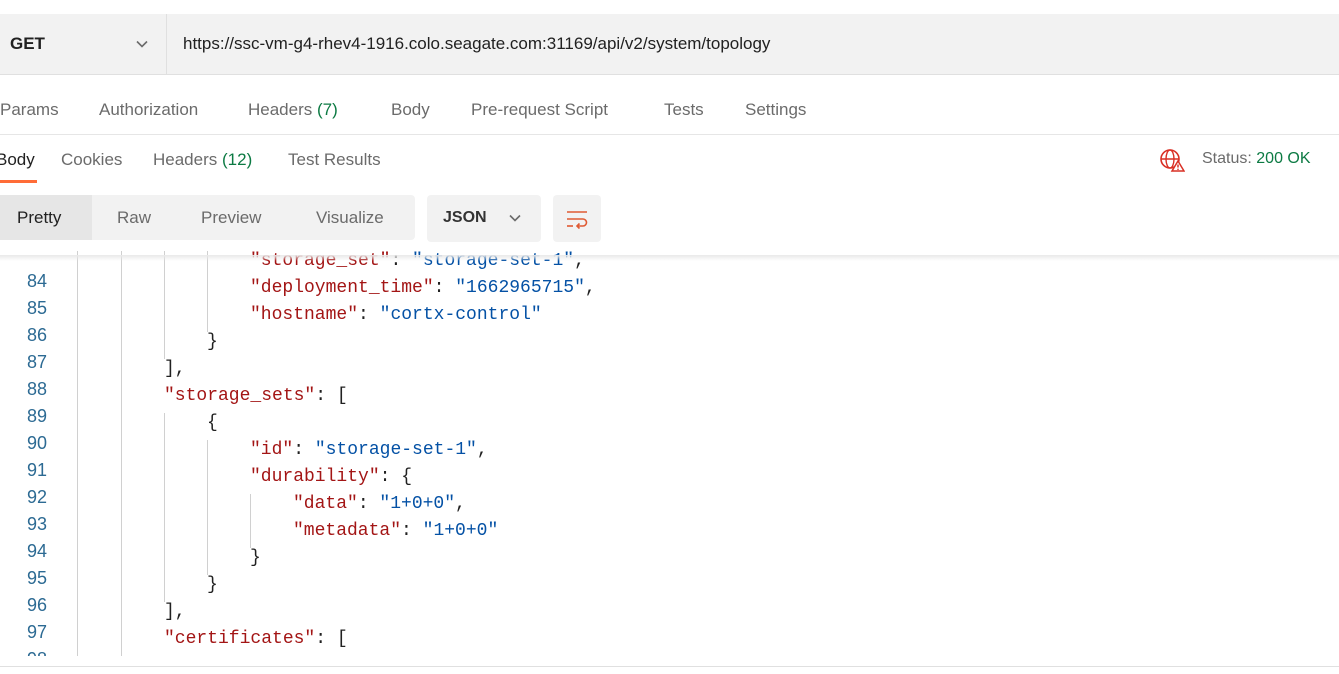 The image size is (1339, 674). What do you see at coordinates (17, 160) in the screenshot?
I see `tab-response-body: Body` at bounding box center [17, 160].